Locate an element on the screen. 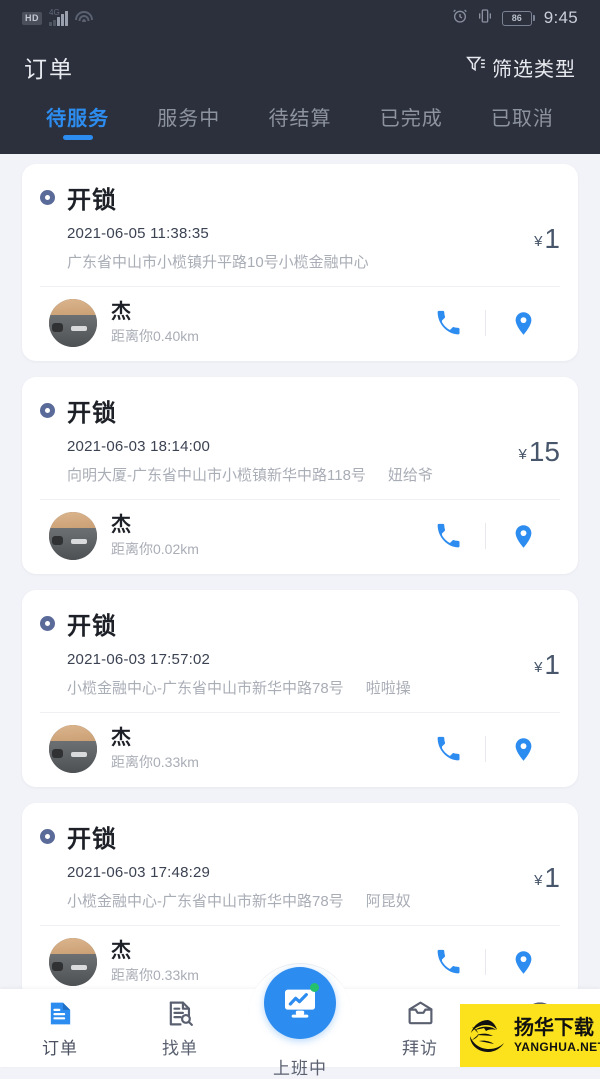  nav-item-working-status: 上班中 is located at coordinates (300, 1021).